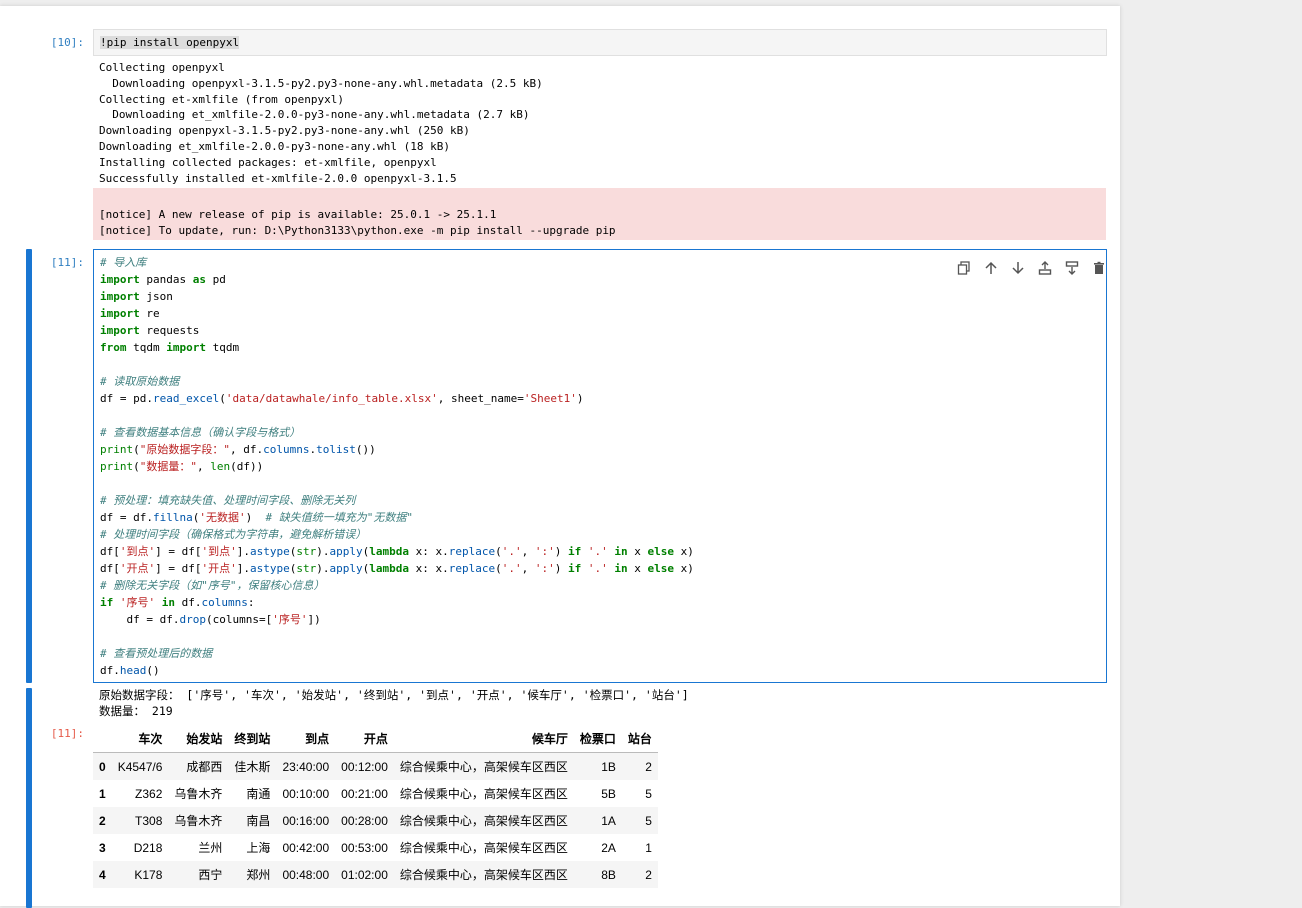 The image size is (1302, 908). What do you see at coordinates (1045, 268) in the screenshot?
I see `insert-above-icon` at bounding box center [1045, 268].